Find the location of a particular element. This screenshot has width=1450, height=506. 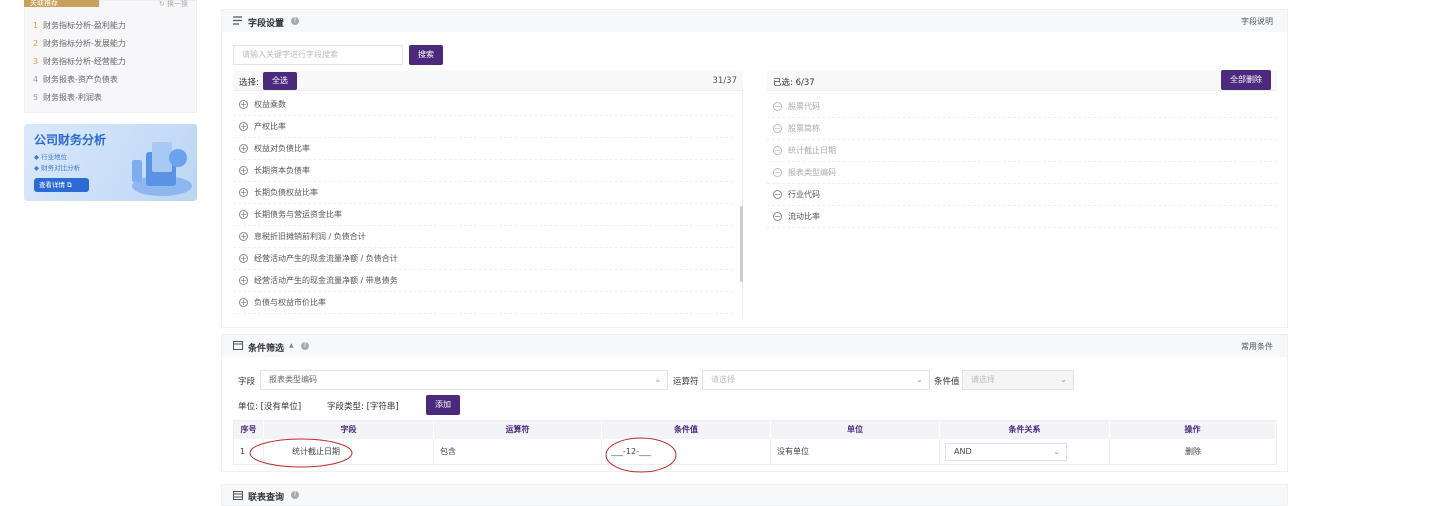

available-header: 选择: 全选 31/37 is located at coordinates (488, 81).